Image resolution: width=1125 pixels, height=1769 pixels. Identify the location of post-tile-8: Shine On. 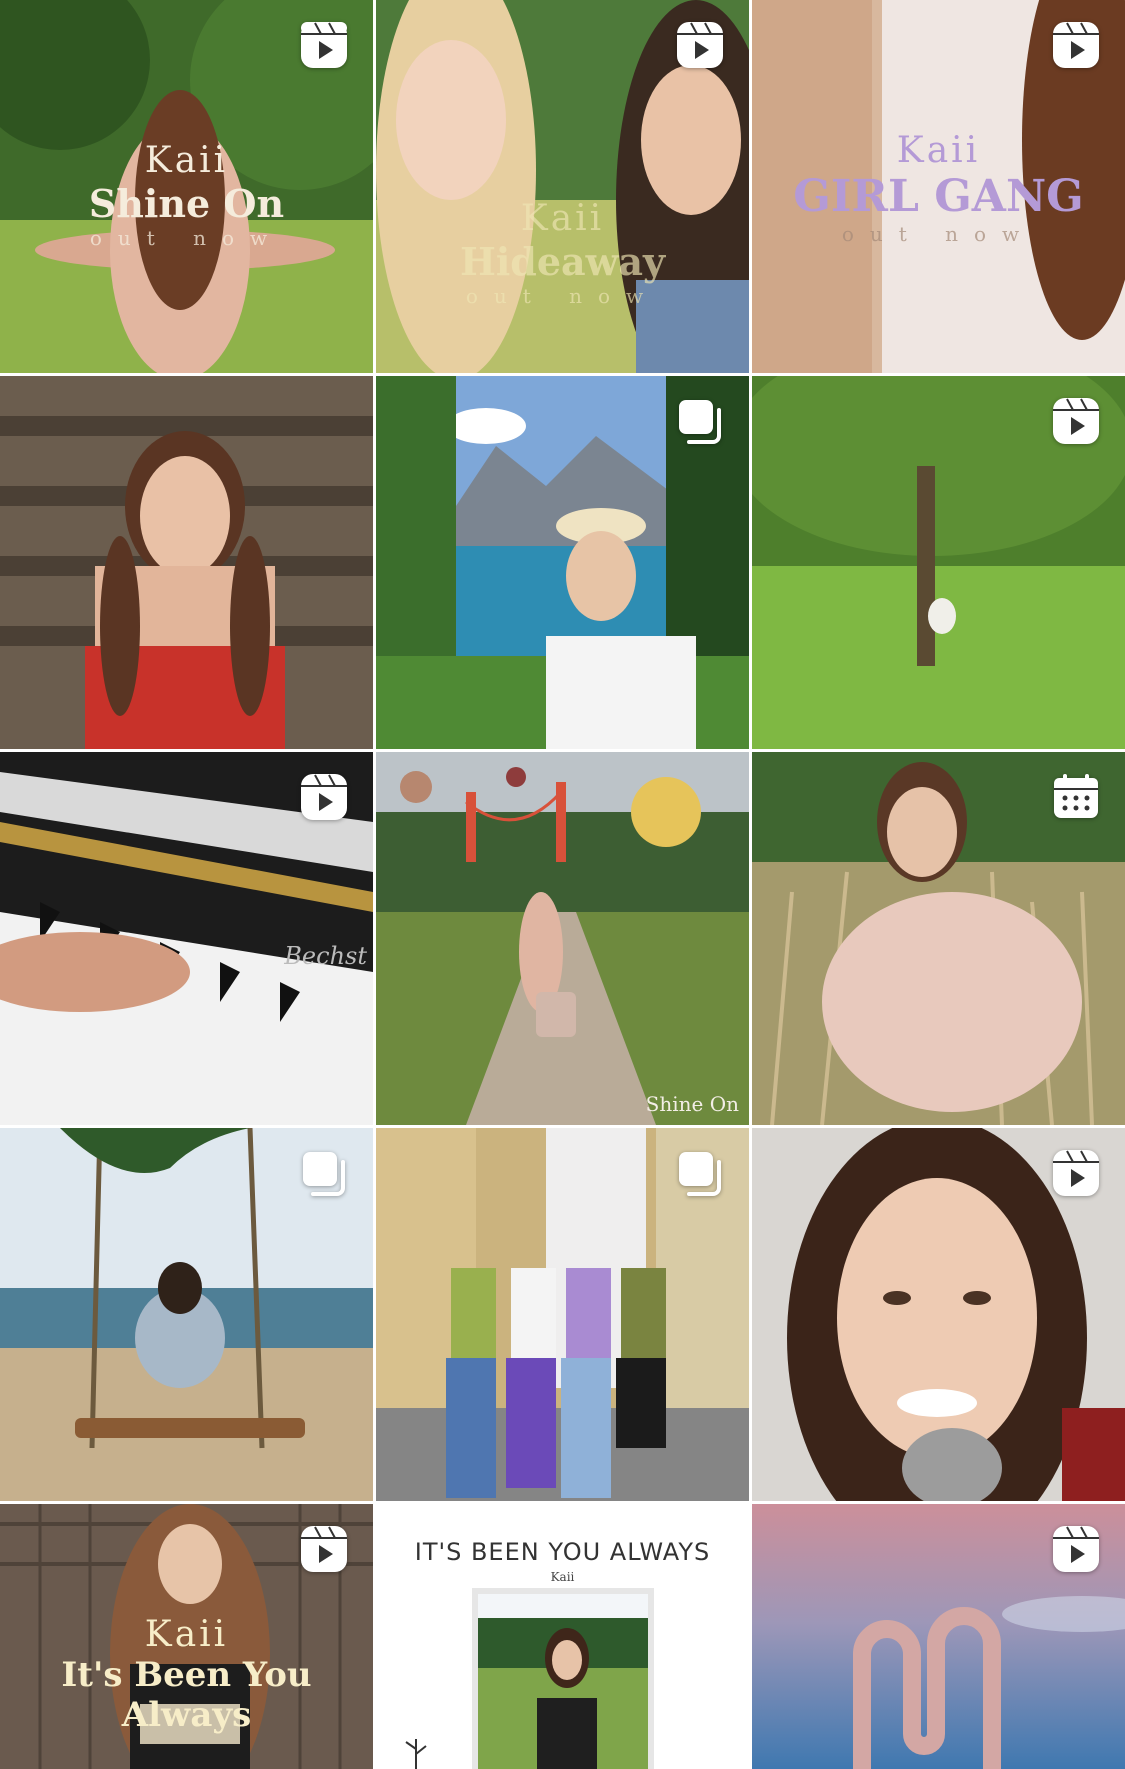
(562, 938).